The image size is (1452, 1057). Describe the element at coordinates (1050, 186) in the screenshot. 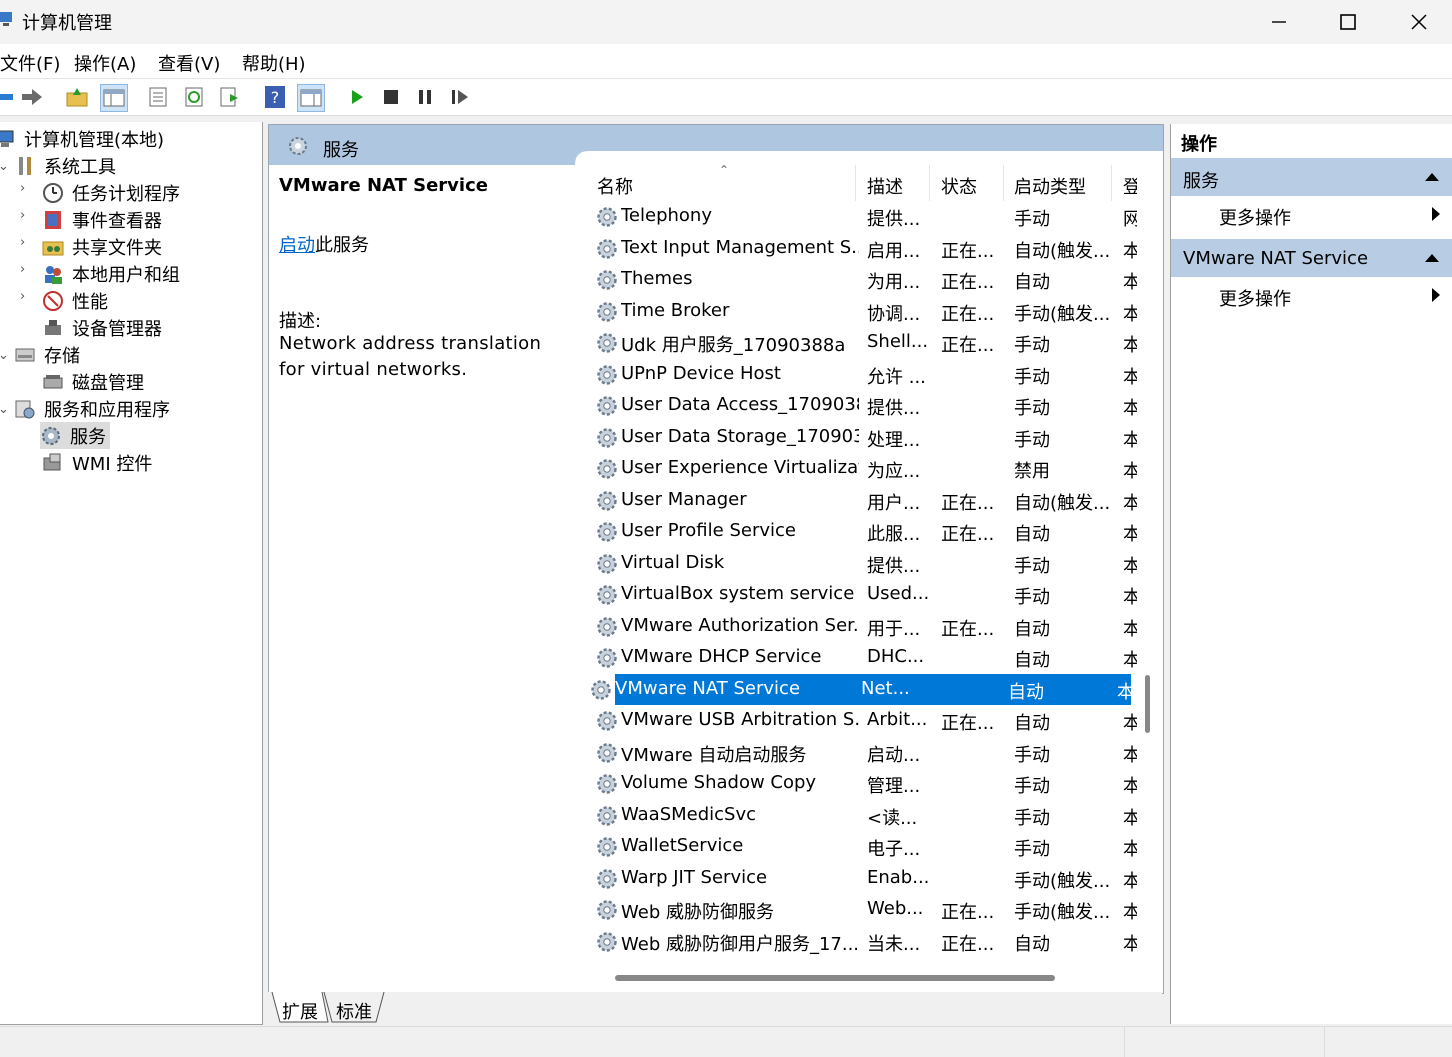

I see `column-startup-type: 启动类型` at that location.